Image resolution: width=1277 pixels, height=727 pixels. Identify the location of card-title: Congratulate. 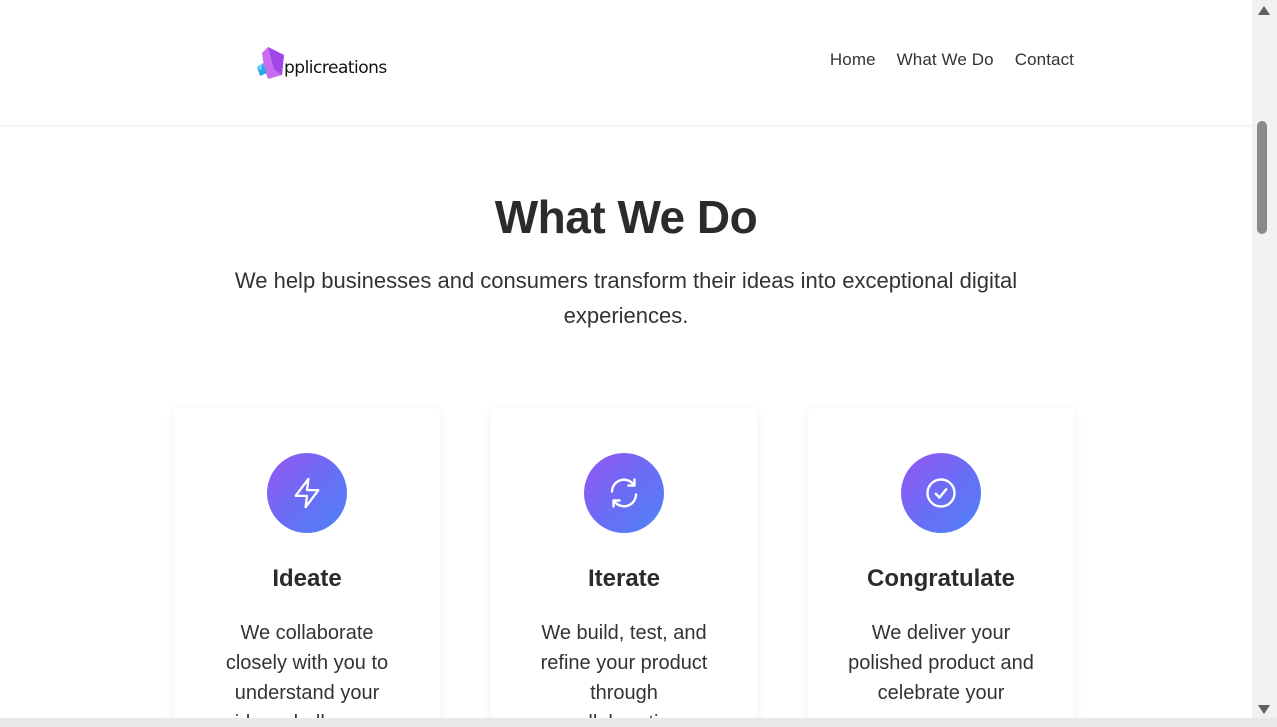
(940, 578).